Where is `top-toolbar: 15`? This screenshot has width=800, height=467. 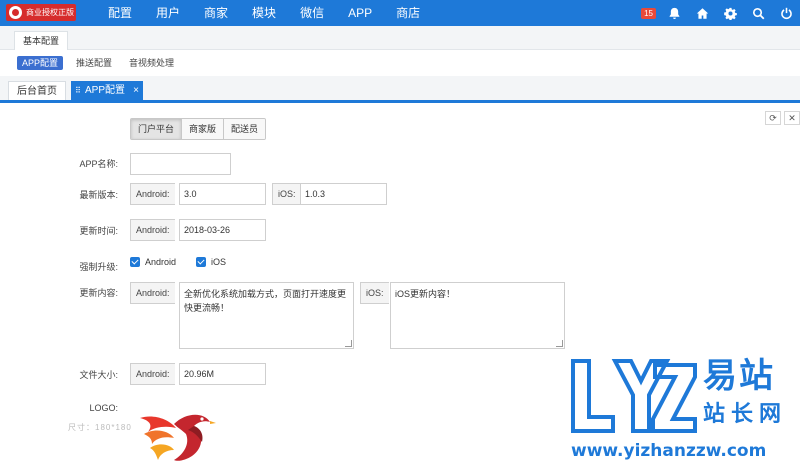
top-toolbar: 15 is located at coordinates (720, 13).